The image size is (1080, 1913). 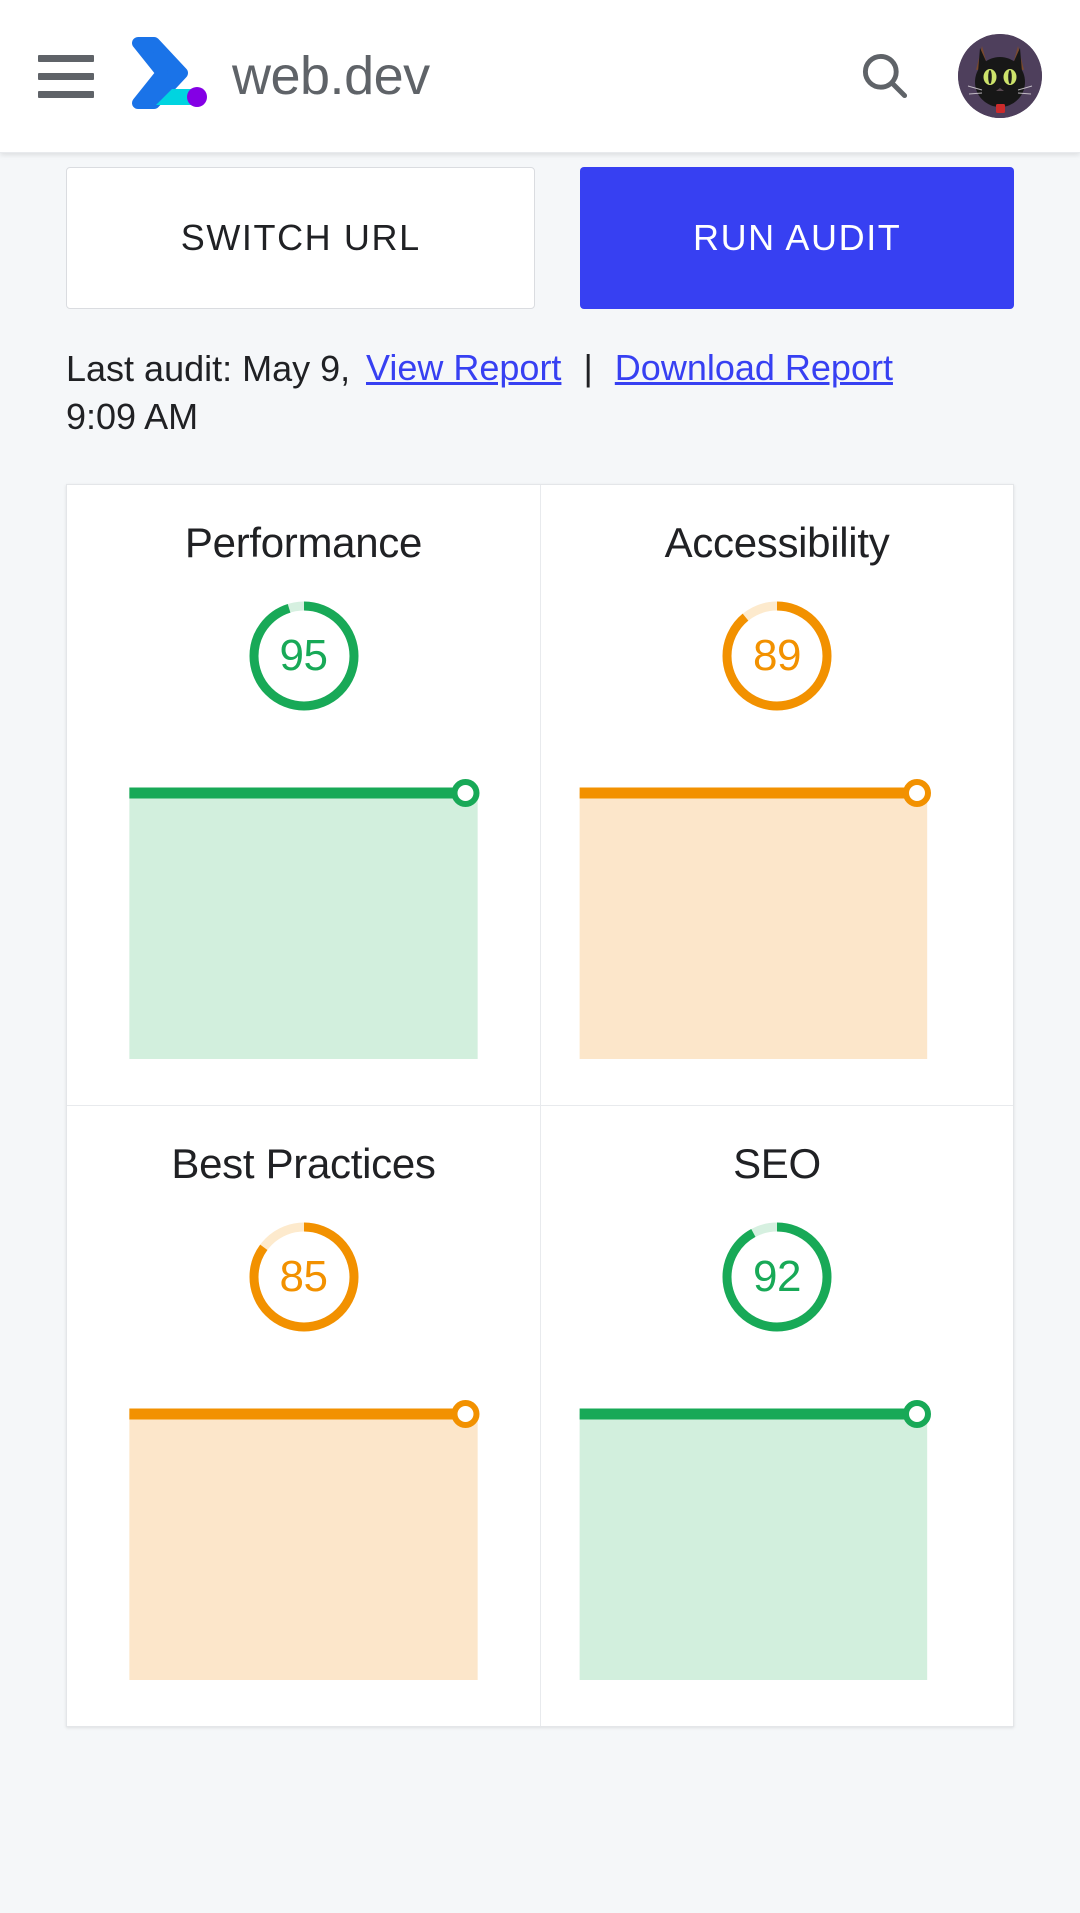 What do you see at coordinates (797, 238) in the screenshot?
I see `run-audit-button: RUN AUDIT` at bounding box center [797, 238].